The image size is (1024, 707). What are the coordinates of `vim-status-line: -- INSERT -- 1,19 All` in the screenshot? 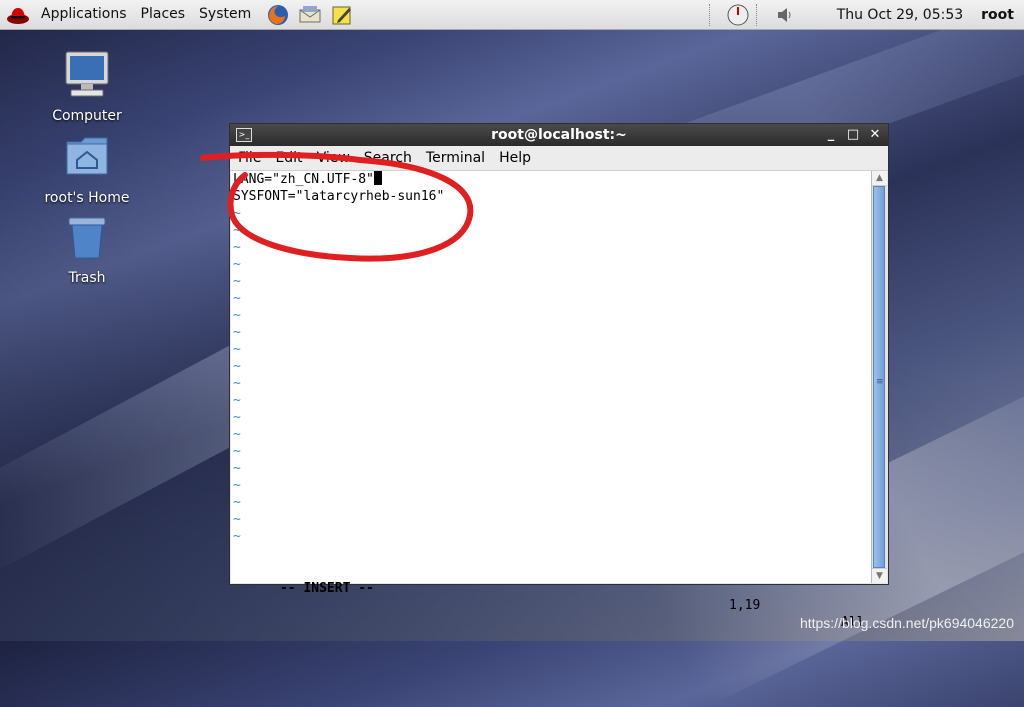 It's located at (551, 596).